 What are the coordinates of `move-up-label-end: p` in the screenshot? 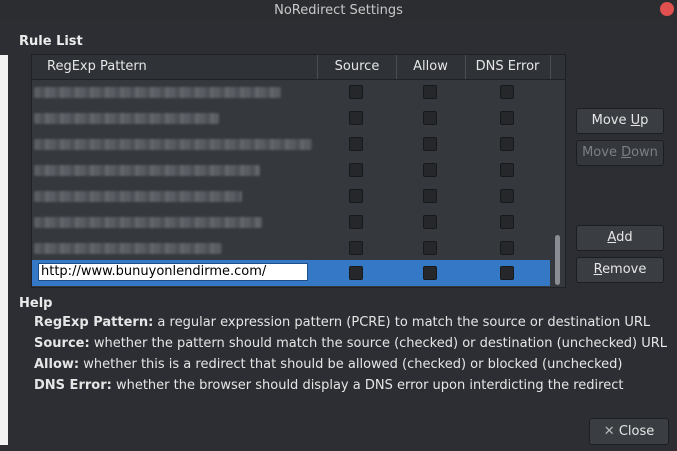 It's located at (644, 120).